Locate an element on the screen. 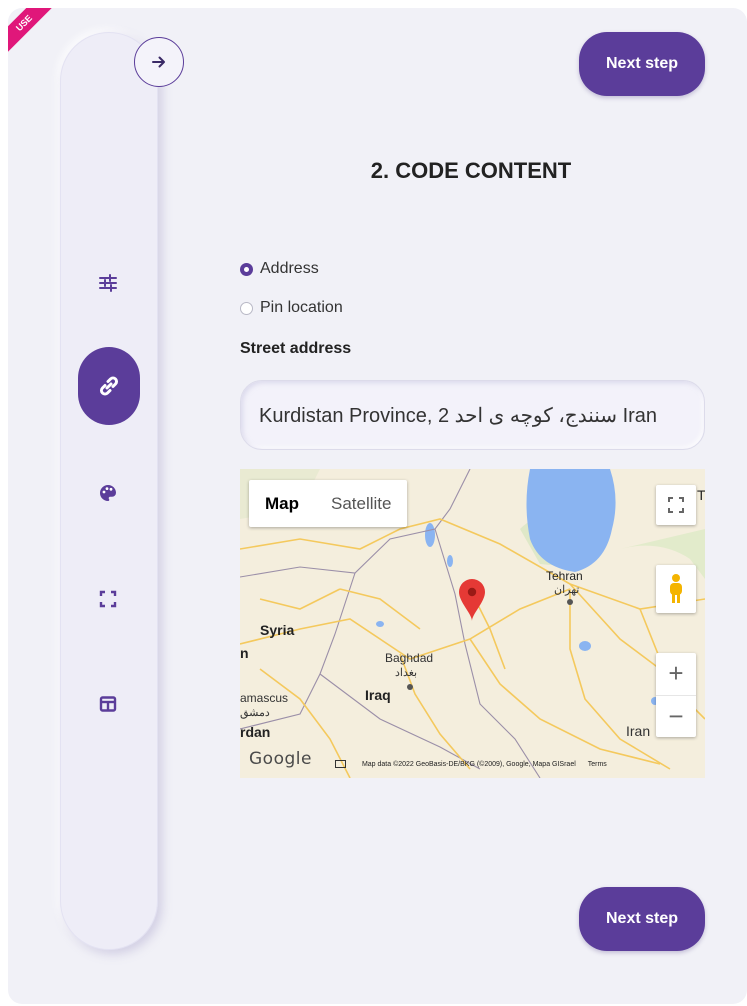 This screenshot has width=747, height=1006. sidebar-item-frame is located at coordinates (108, 599).